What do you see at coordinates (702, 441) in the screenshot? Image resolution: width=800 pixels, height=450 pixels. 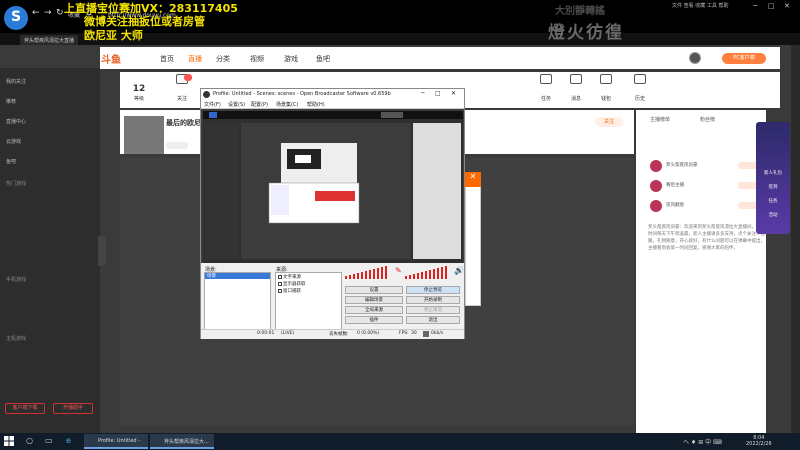 I see `system-tray: ヘ ♦ ⊞ 中 ⌨` at bounding box center [702, 441].